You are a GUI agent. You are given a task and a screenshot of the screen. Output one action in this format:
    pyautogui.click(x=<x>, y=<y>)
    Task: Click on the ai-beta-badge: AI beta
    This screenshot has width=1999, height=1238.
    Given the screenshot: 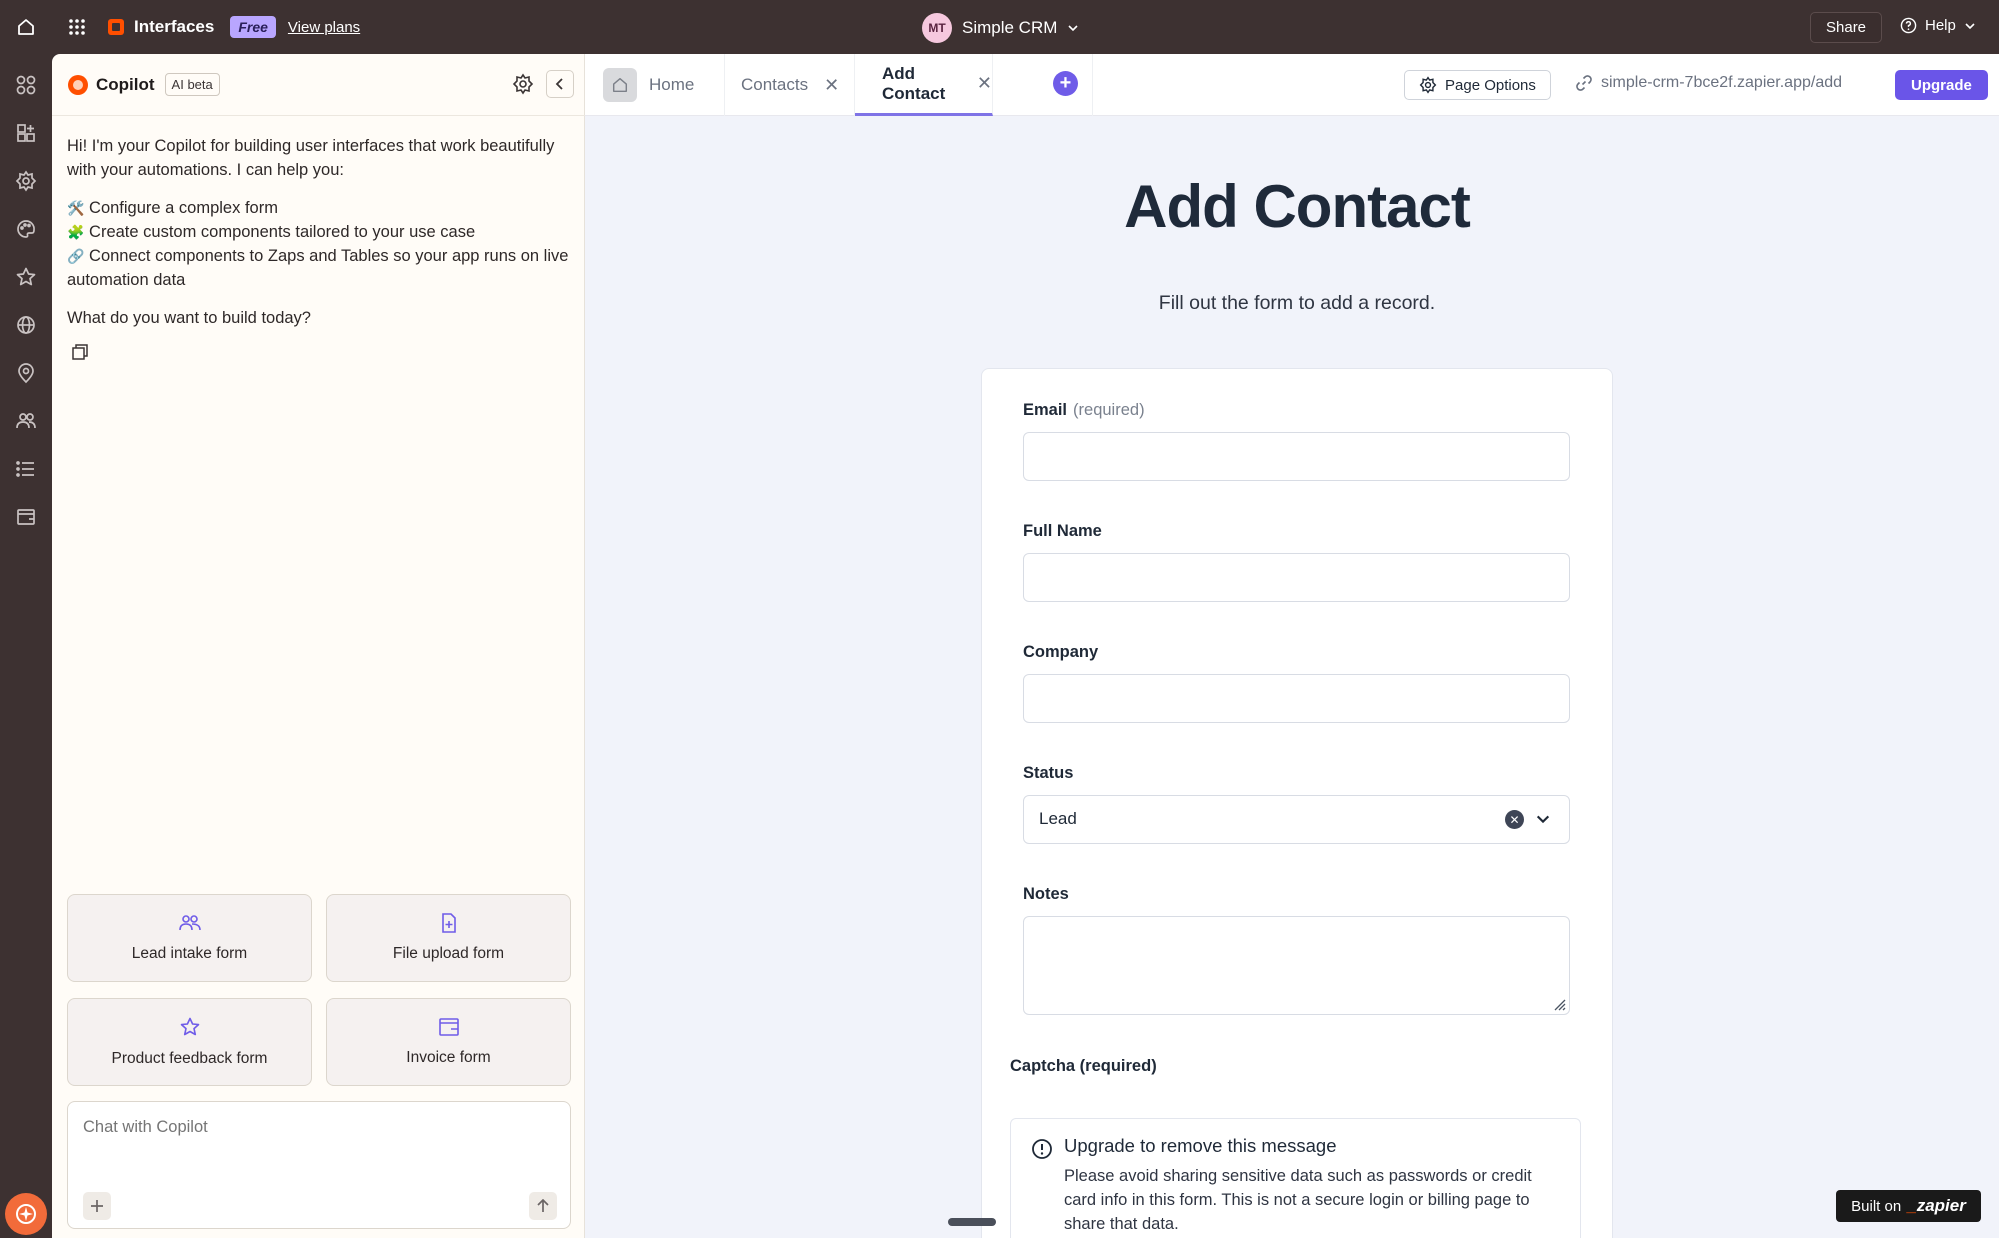 What is the action you would take?
    pyautogui.click(x=192, y=84)
    